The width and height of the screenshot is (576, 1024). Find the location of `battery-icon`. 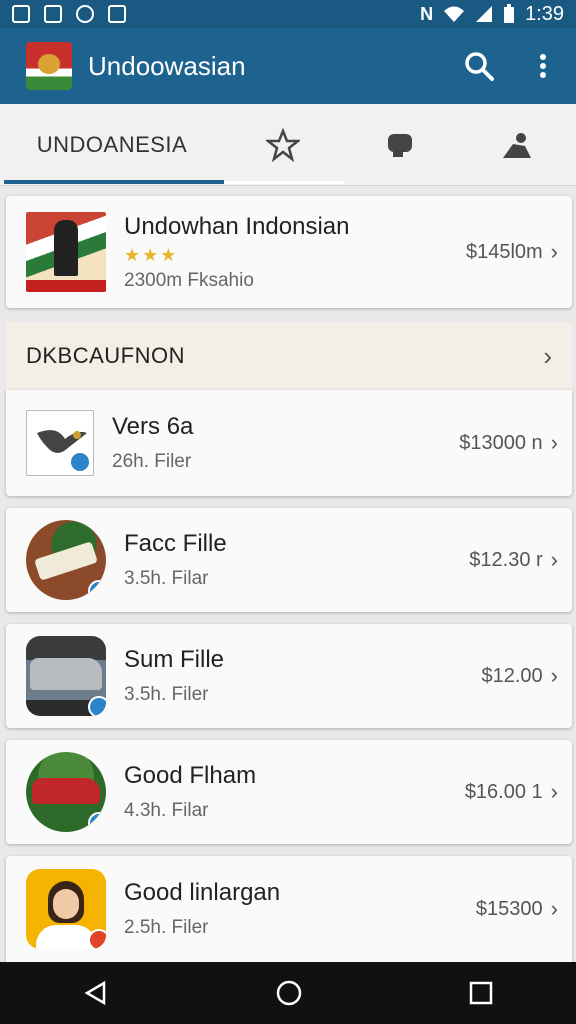

battery-icon is located at coordinates (509, 13).